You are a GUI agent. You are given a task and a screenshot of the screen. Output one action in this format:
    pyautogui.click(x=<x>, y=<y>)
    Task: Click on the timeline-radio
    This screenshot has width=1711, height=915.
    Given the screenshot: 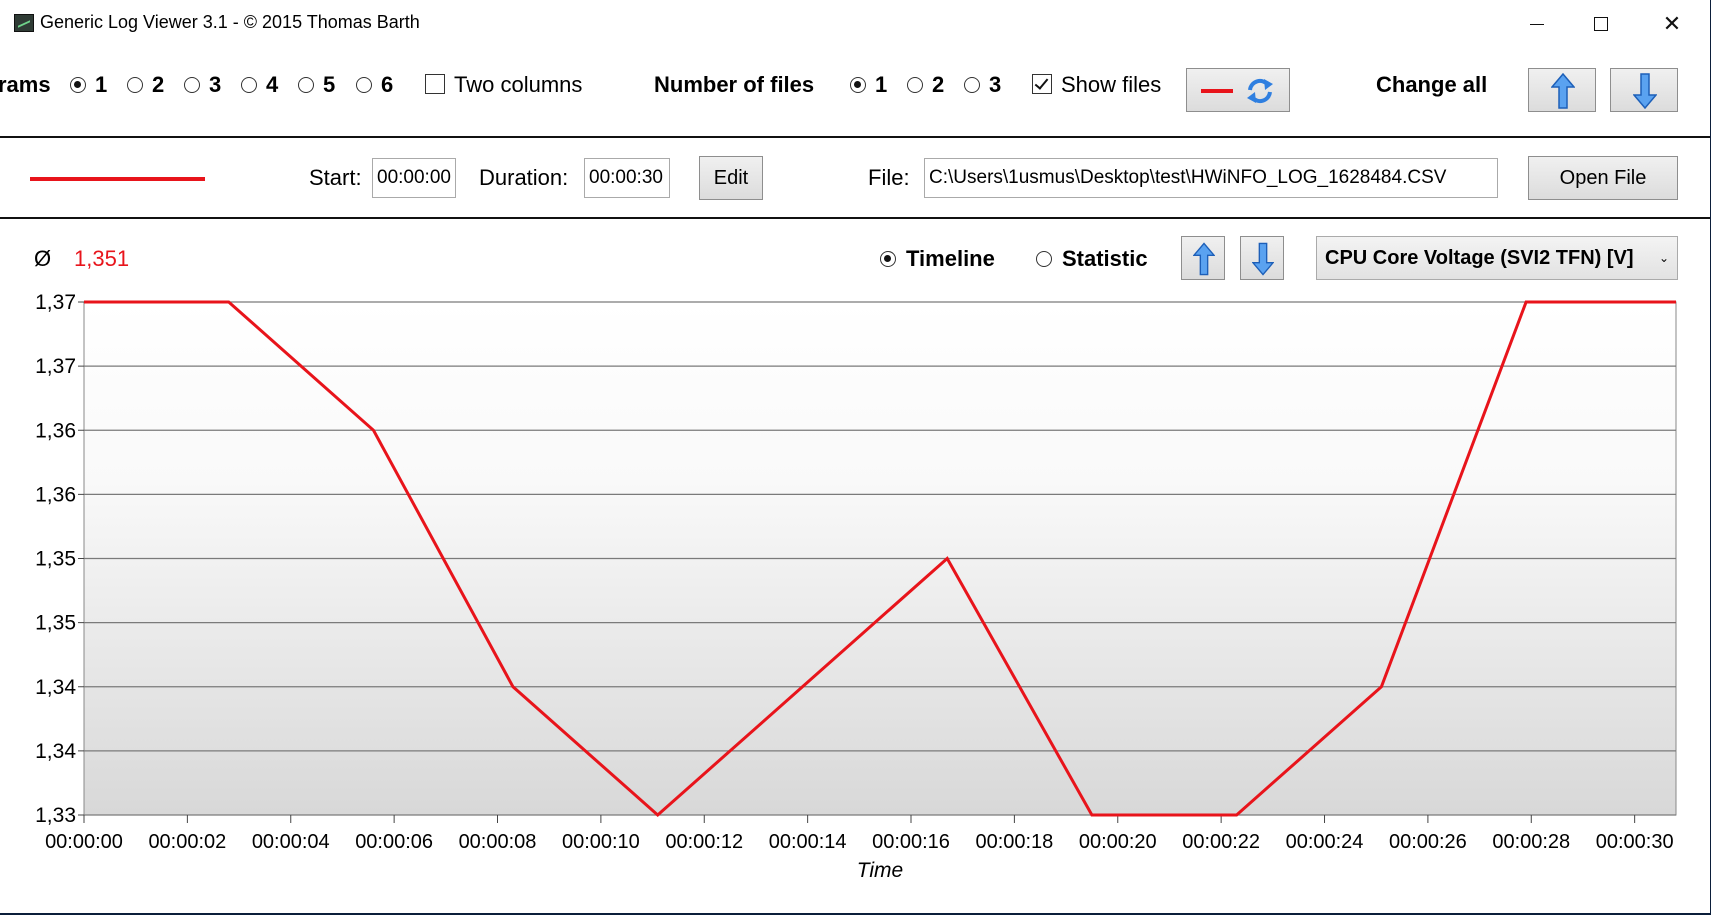 What is the action you would take?
    pyautogui.click(x=888, y=259)
    